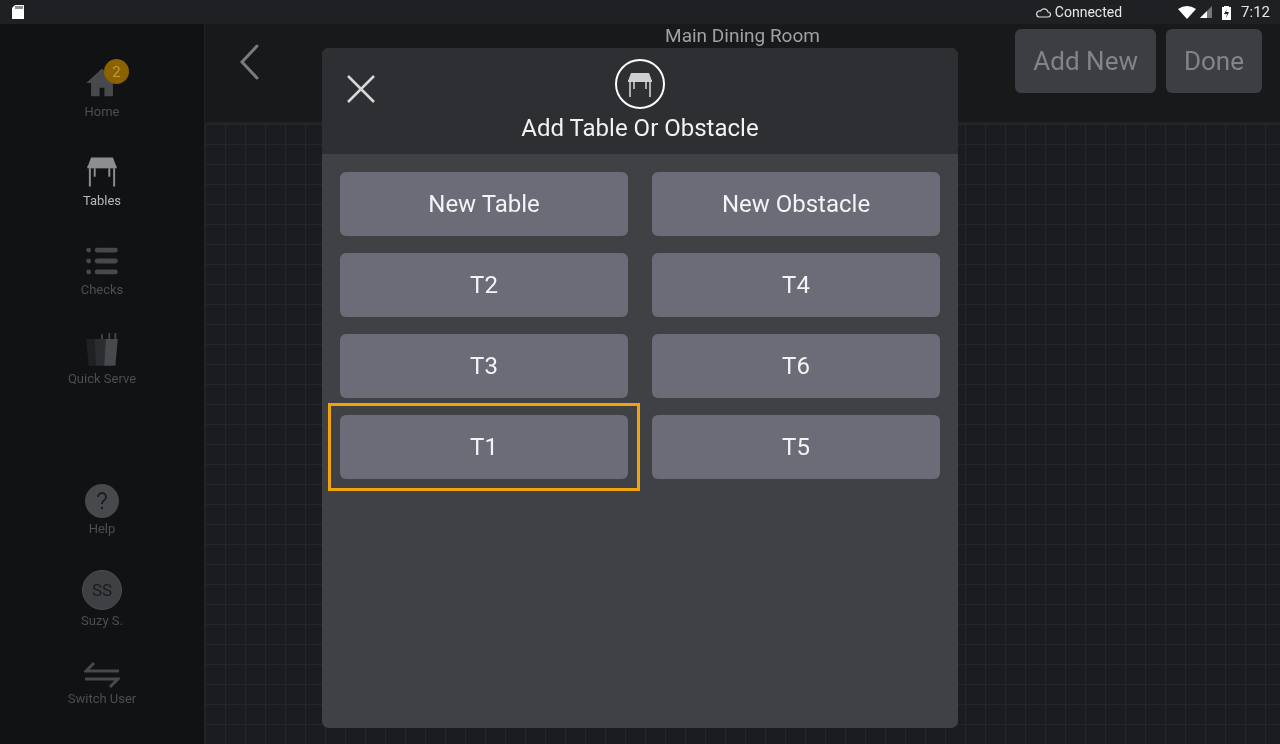 This screenshot has height=744, width=1280. Describe the element at coordinates (116, 71) in the screenshot. I see `notification-badge: 2` at that location.